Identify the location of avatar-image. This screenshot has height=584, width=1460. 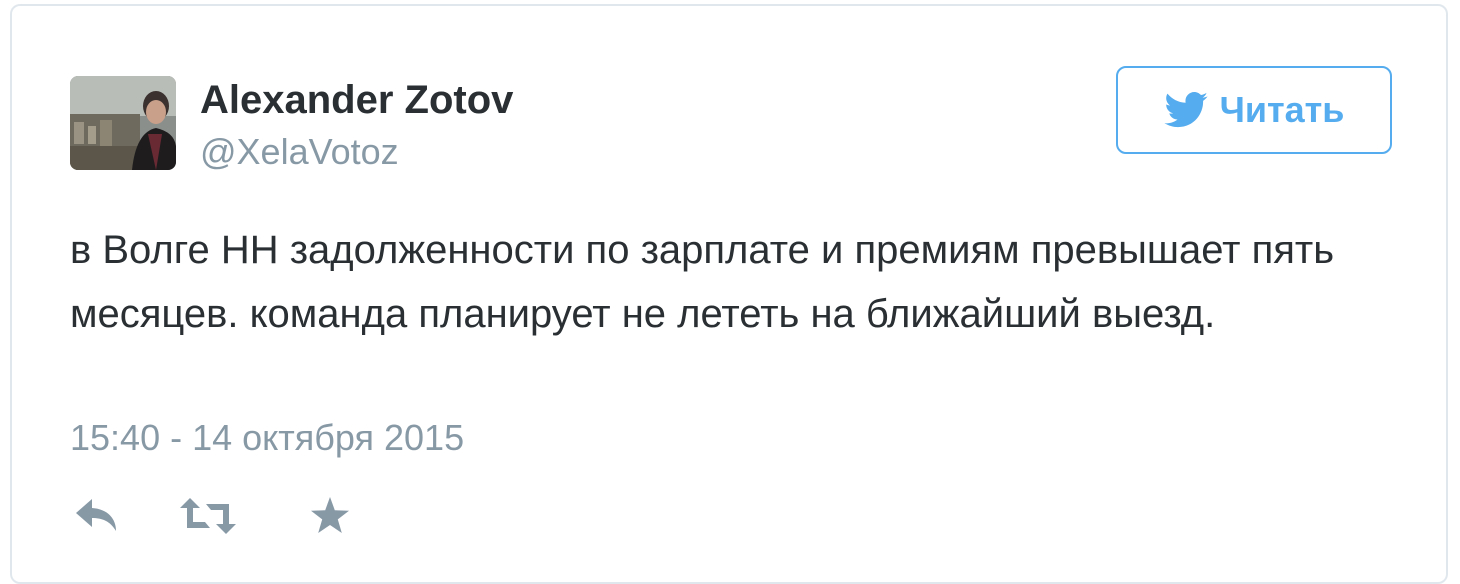
(123, 123).